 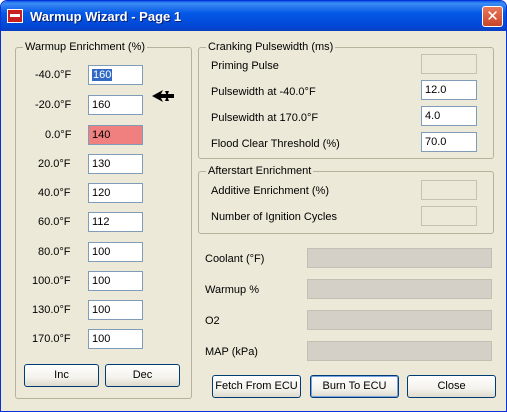 I want to click on warmup-value-2: 140, so click(x=115, y=135).